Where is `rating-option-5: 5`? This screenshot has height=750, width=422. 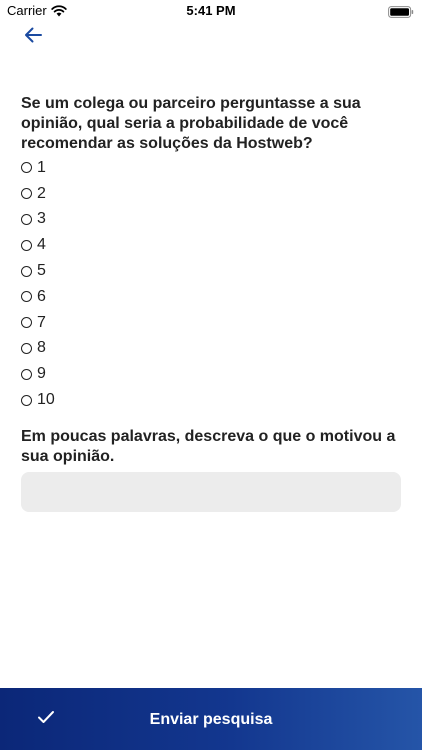 rating-option-5: 5 is located at coordinates (38, 271).